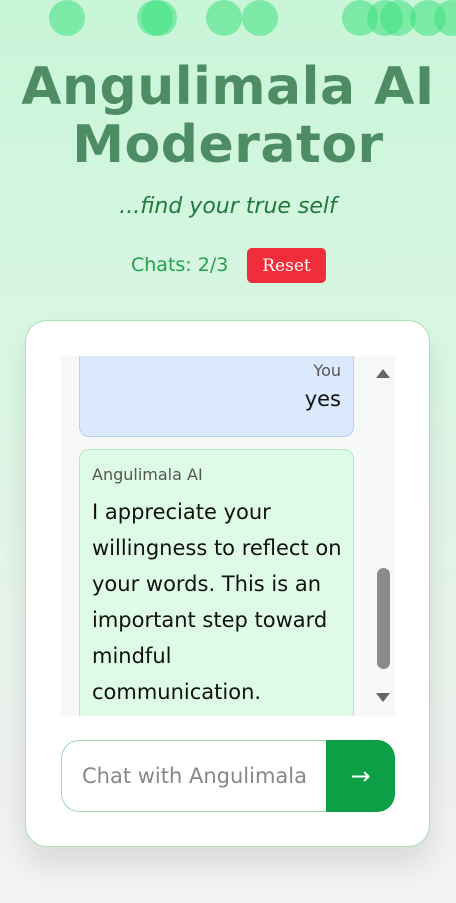 This screenshot has height=903, width=456. What do you see at coordinates (216, 396) in the screenshot?
I see `user-message: You yes` at bounding box center [216, 396].